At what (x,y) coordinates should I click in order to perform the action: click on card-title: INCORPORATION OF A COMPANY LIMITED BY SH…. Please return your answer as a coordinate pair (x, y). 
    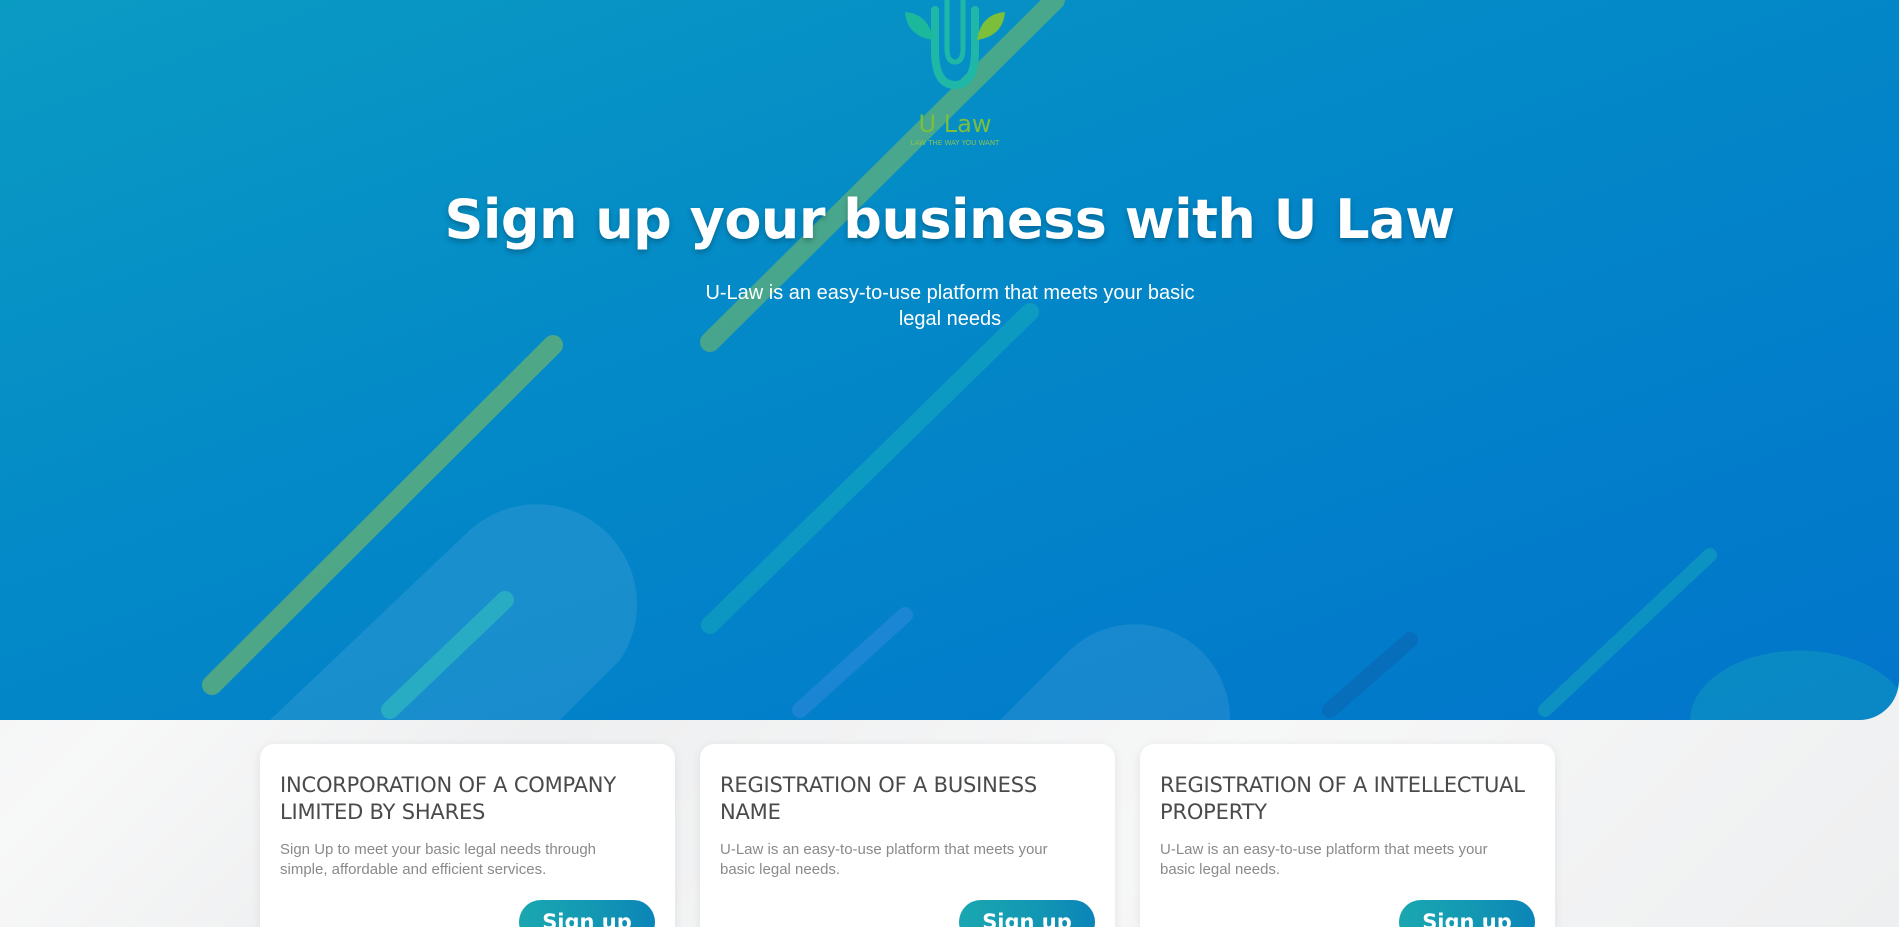
    Looking at the image, I should click on (448, 798).